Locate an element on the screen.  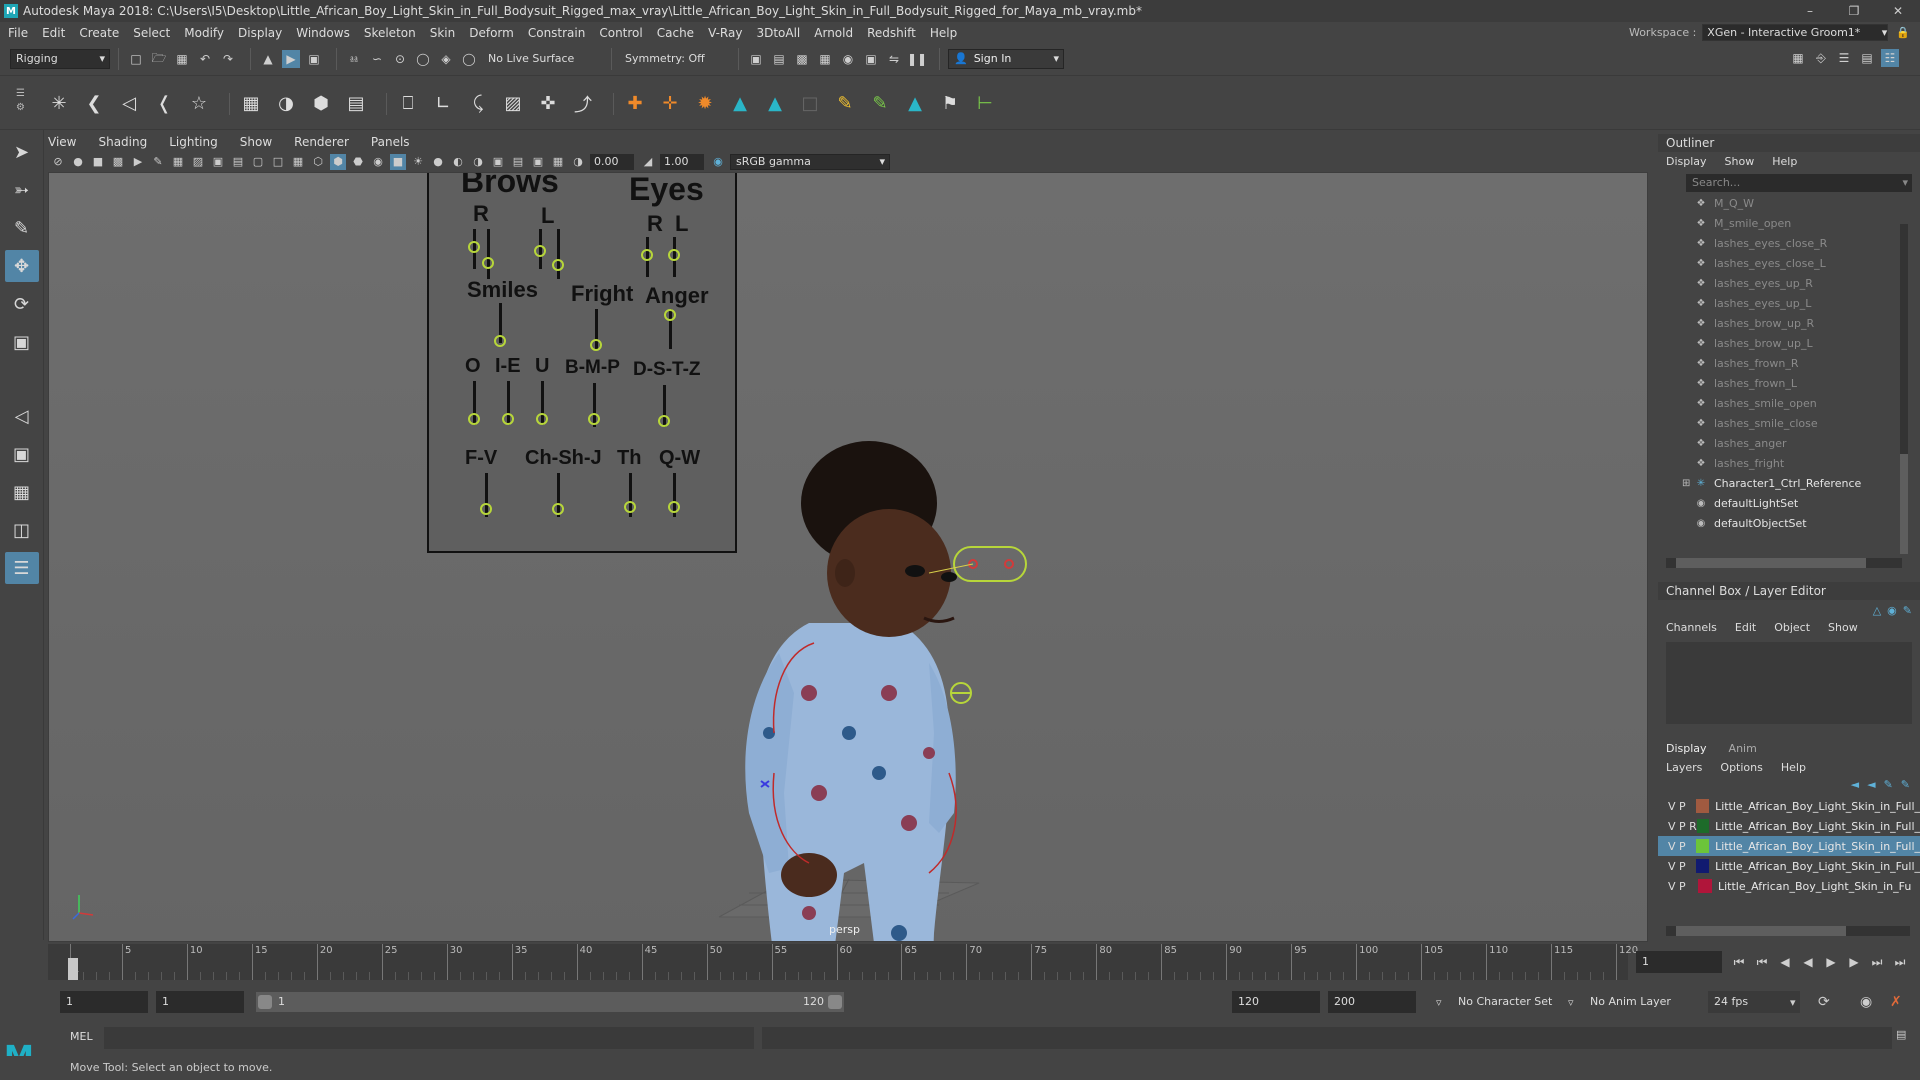
menu-skin: Skin is located at coordinates (443, 33).